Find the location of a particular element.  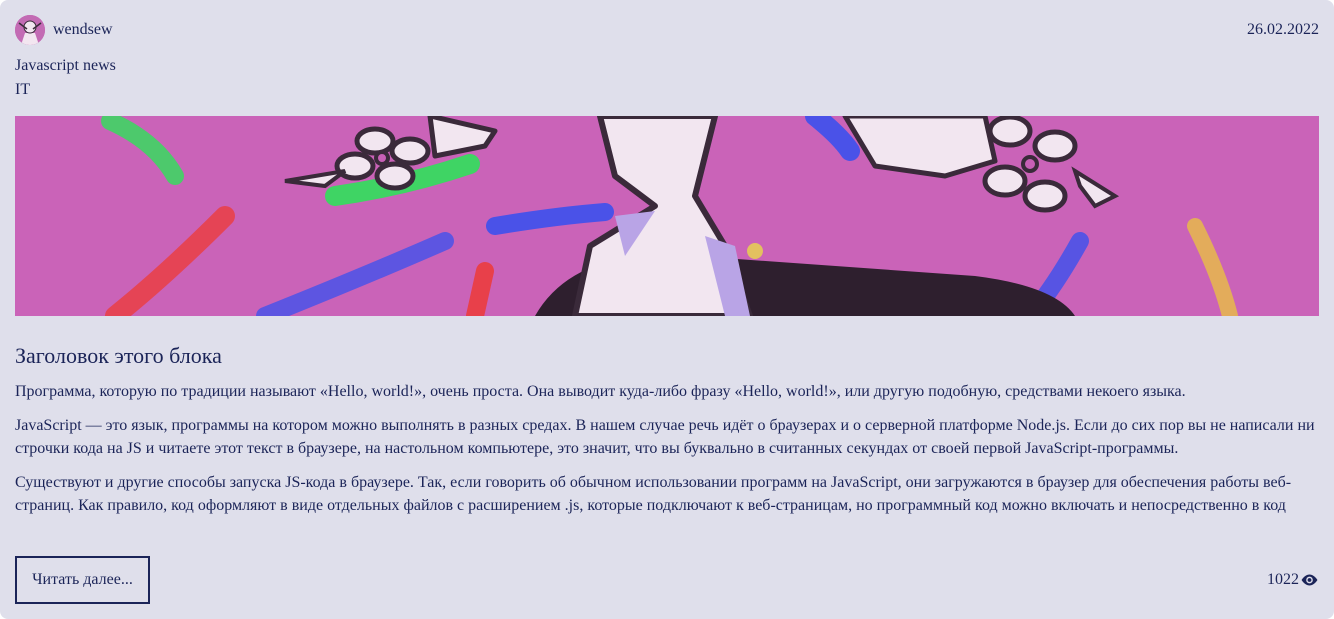

avatar-image is located at coordinates (30, 30).